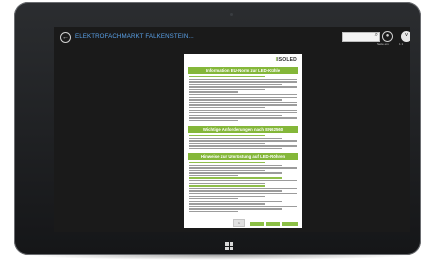  I want to click on camera-dot, so click(231, 14).